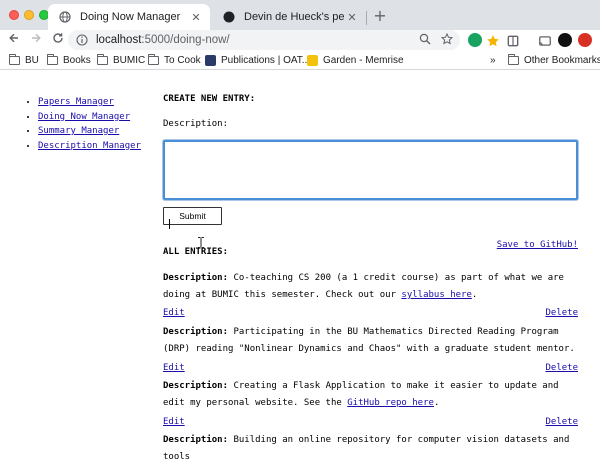 The width and height of the screenshot is (600, 466). Describe the element at coordinates (201, 240) in the screenshot. I see `ibeam-cursor-icon` at that location.